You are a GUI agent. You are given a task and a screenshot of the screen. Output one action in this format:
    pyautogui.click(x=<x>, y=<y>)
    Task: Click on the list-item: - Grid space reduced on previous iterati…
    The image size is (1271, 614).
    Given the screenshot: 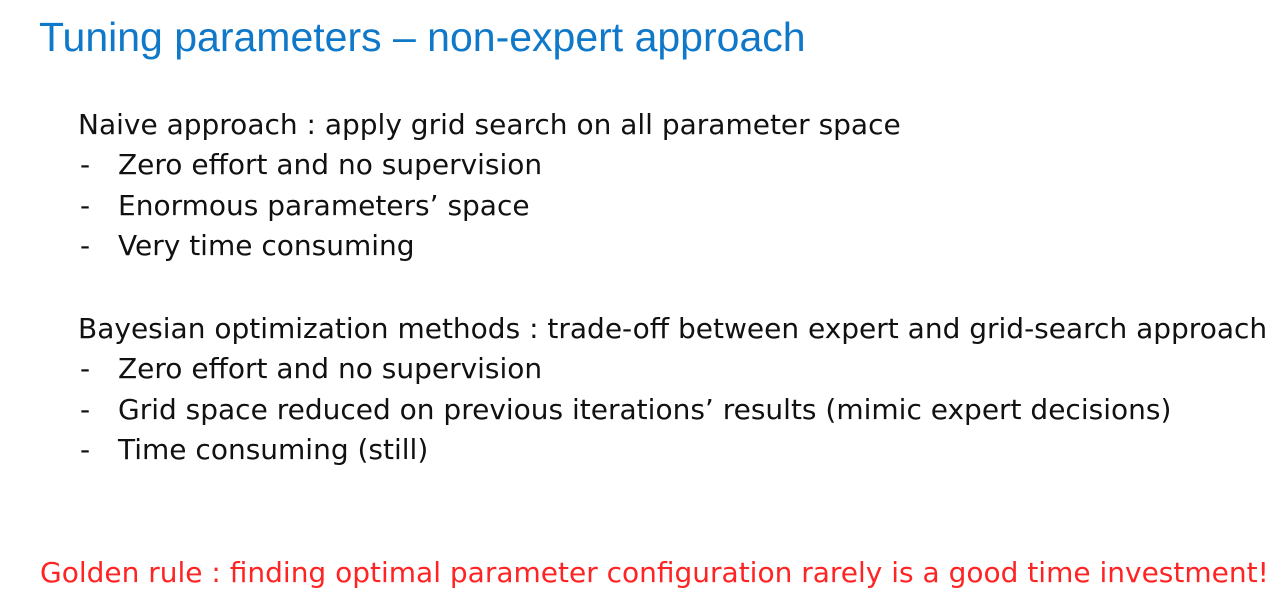 What is the action you would take?
    pyautogui.click(x=624, y=410)
    